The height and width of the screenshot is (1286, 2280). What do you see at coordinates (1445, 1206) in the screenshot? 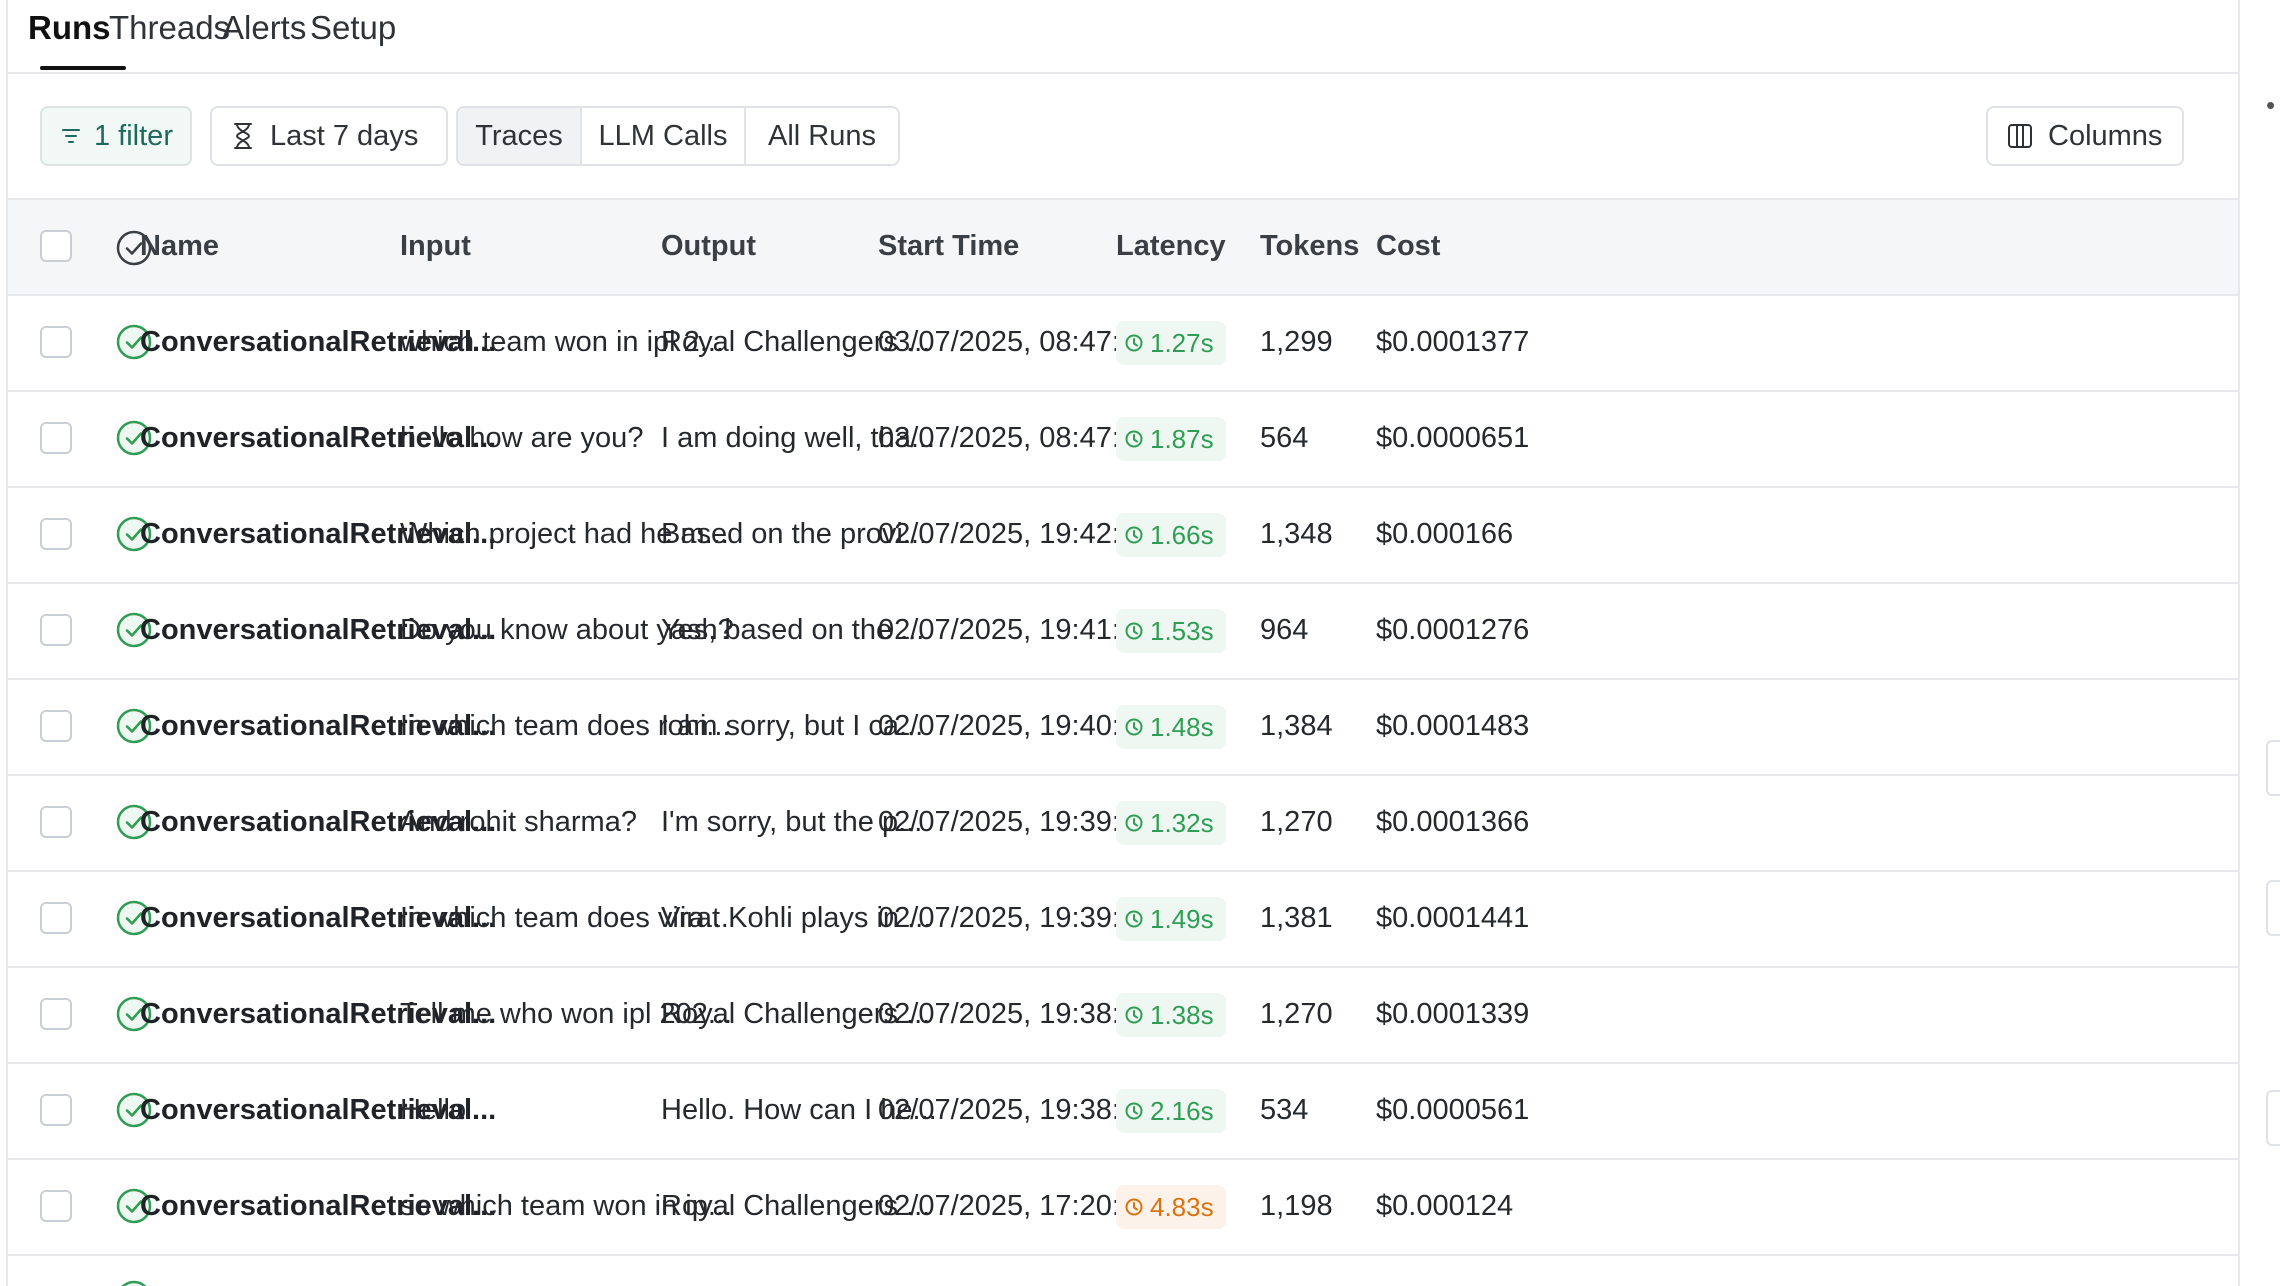
I see `cell-cost: $0.000124` at bounding box center [1445, 1206].